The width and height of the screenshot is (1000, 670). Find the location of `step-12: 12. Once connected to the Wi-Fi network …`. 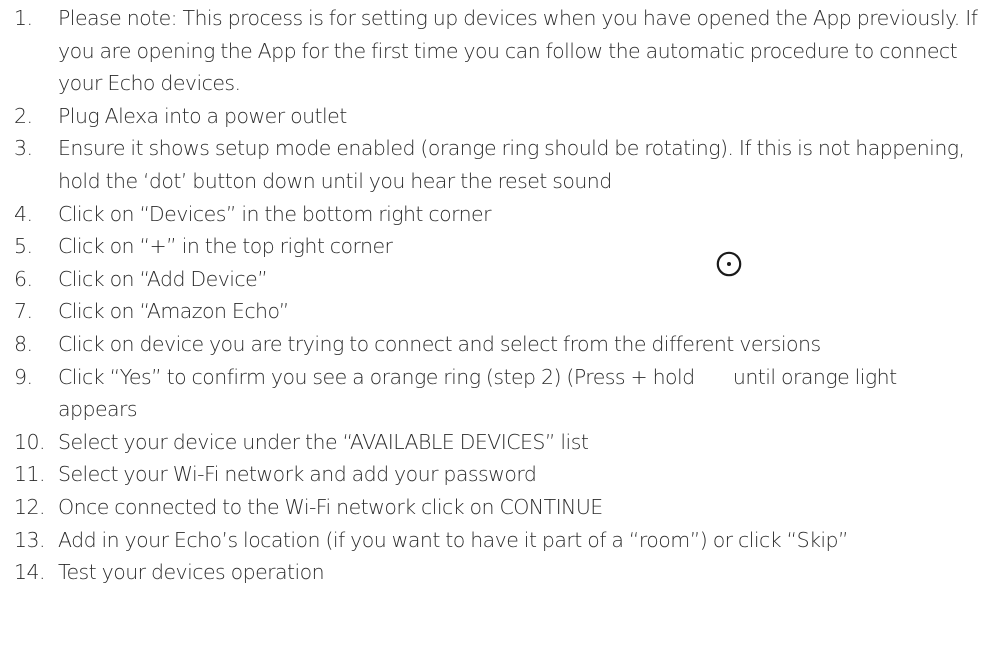

step-12: 12. Once connected to the Wi-Fi network … is located at coordinates (500, 507).